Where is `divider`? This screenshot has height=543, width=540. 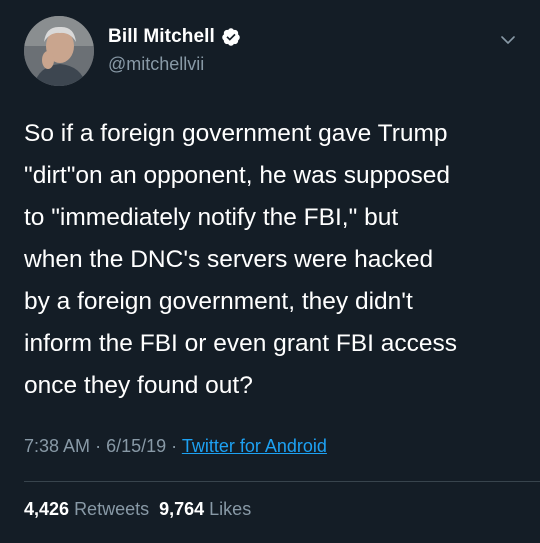
divider is located at coordinates (282, 481).